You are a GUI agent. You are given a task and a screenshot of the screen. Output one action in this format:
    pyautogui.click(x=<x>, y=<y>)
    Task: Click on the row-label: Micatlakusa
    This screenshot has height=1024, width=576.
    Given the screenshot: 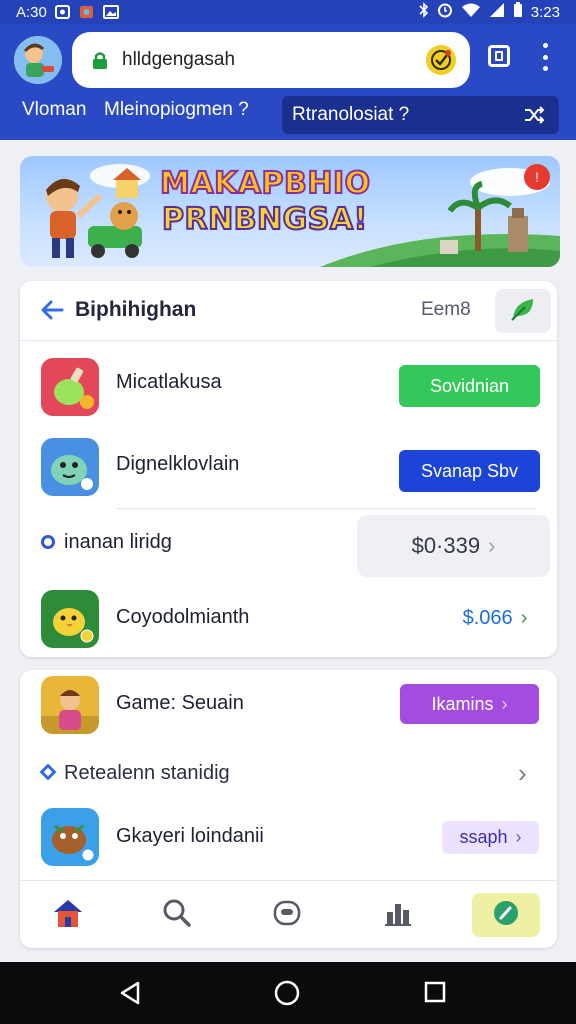 What is the action you would take?
    pyautogui.click(x=169, y=382)
    